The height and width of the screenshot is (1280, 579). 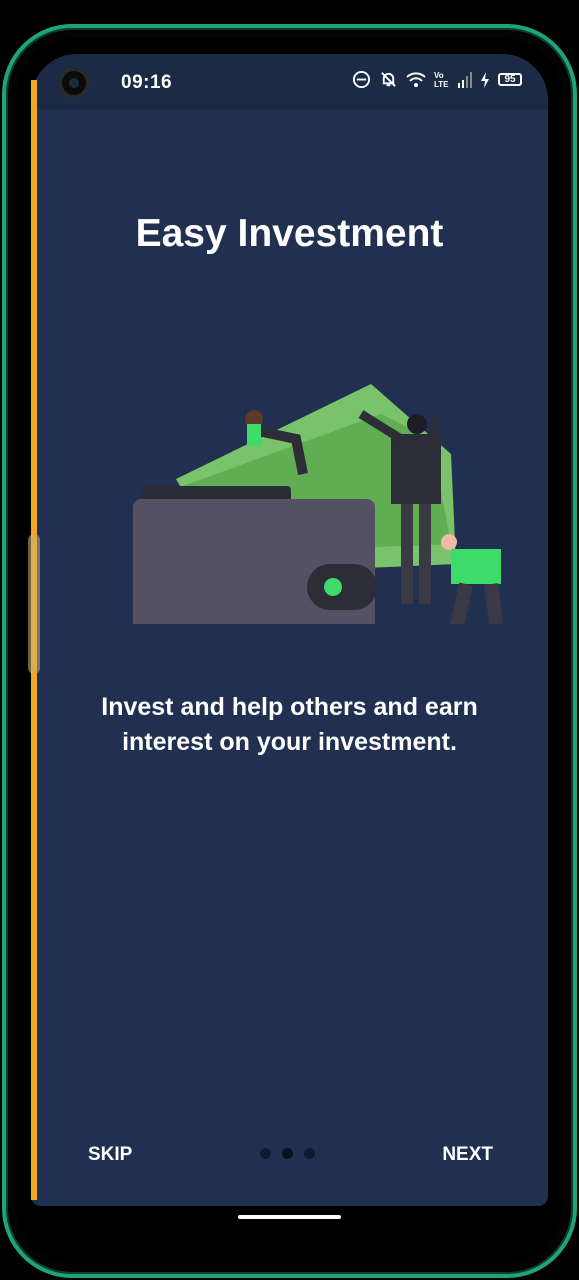 What do you see at coordinates (510, 79) in the screenshot?
I see `battery-icon: 95` at bounding box center [510, 79].